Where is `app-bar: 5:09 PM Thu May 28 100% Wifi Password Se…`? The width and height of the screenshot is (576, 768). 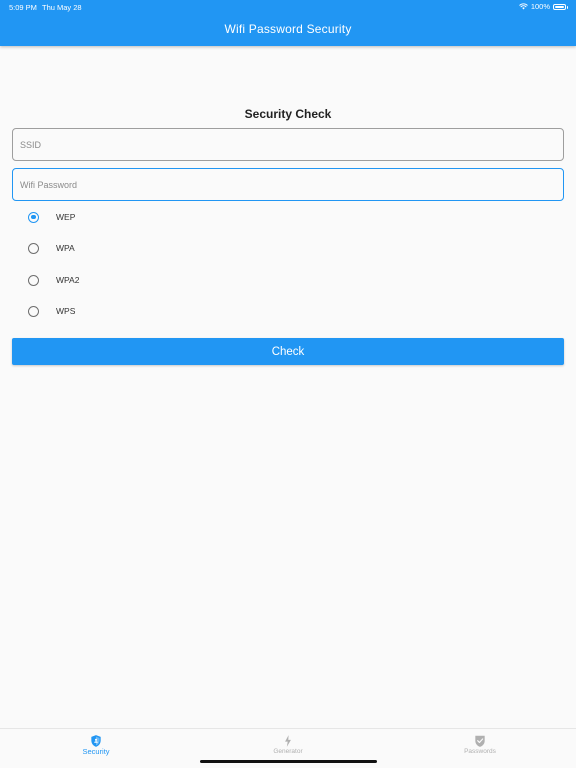 app-bar: 5:09 PM Thu May 28 100% Wifi Password Se… is located at coordinates (288, 23).